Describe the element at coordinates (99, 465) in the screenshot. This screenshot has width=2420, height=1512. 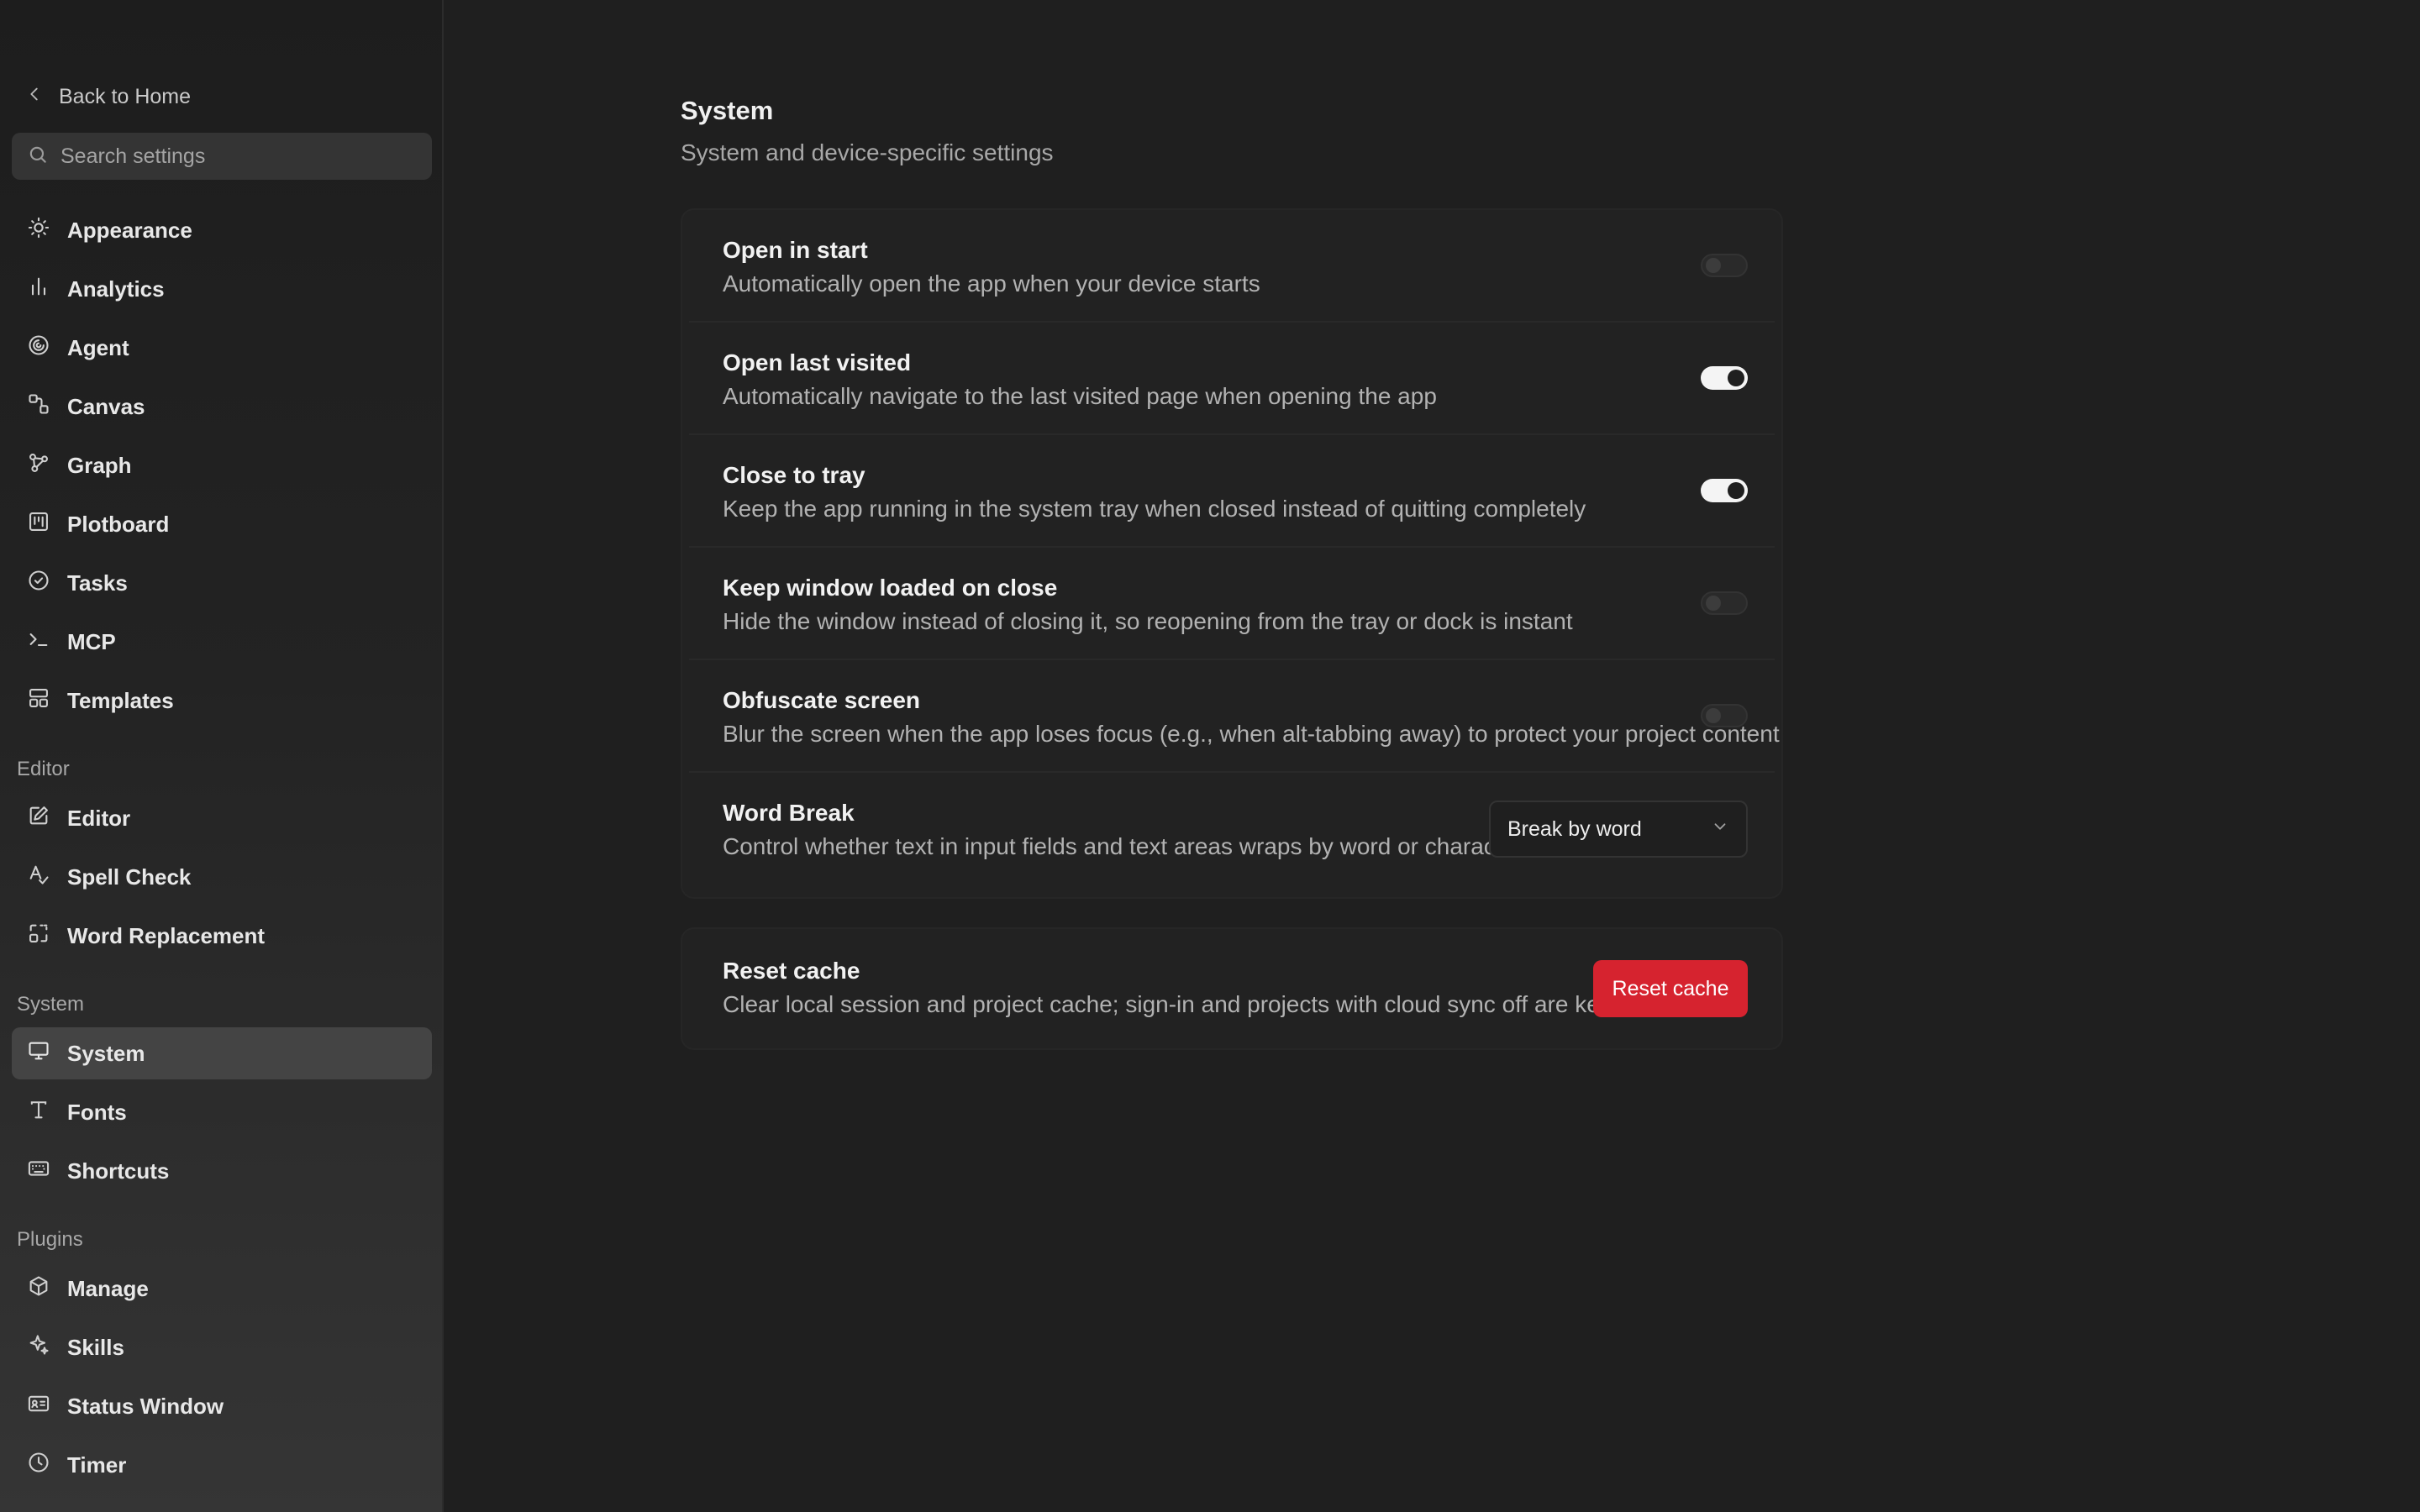
I see `sidebar-item-label: Graph` at that location.